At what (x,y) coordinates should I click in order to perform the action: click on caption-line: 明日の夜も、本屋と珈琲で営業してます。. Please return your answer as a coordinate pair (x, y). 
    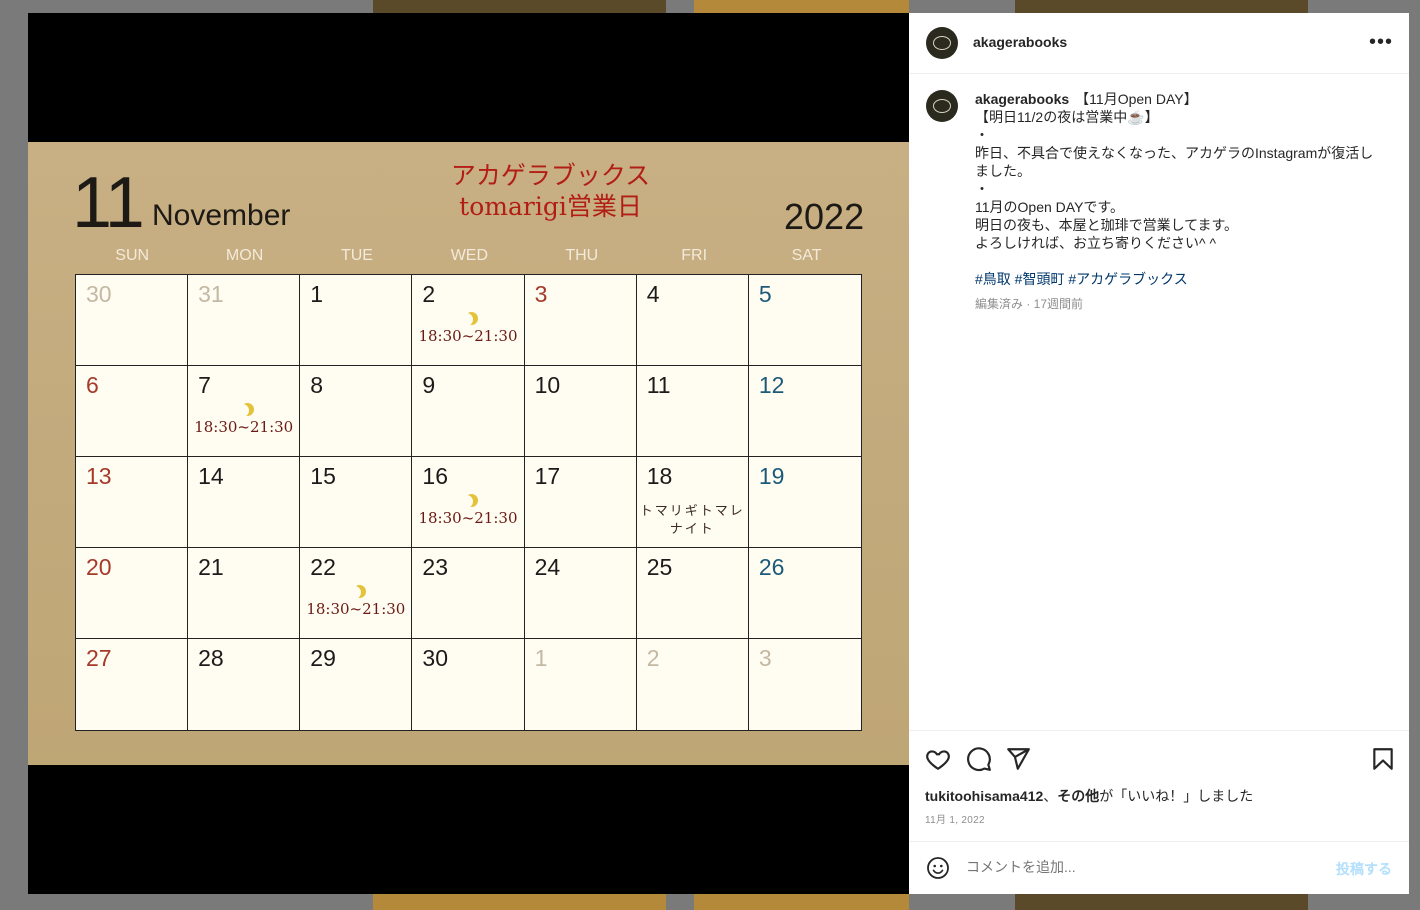
    Looking at the image, I should click on (1107, 225).